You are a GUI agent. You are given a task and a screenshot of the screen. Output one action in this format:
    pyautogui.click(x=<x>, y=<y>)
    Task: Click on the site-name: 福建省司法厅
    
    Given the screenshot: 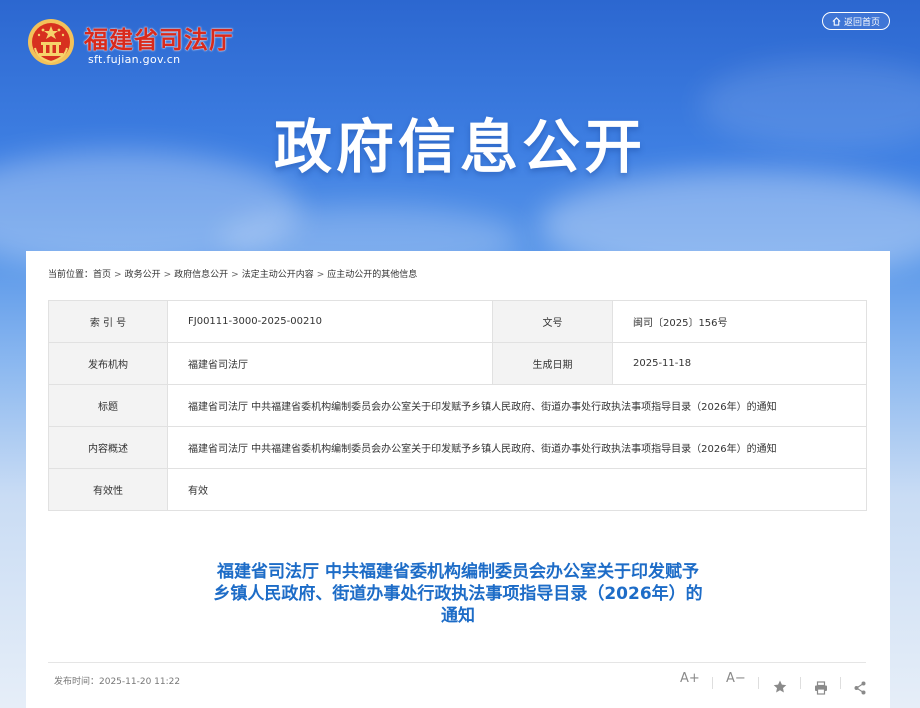 What is the action you would take?
    pyautogui.click(x=159, y=37)
    